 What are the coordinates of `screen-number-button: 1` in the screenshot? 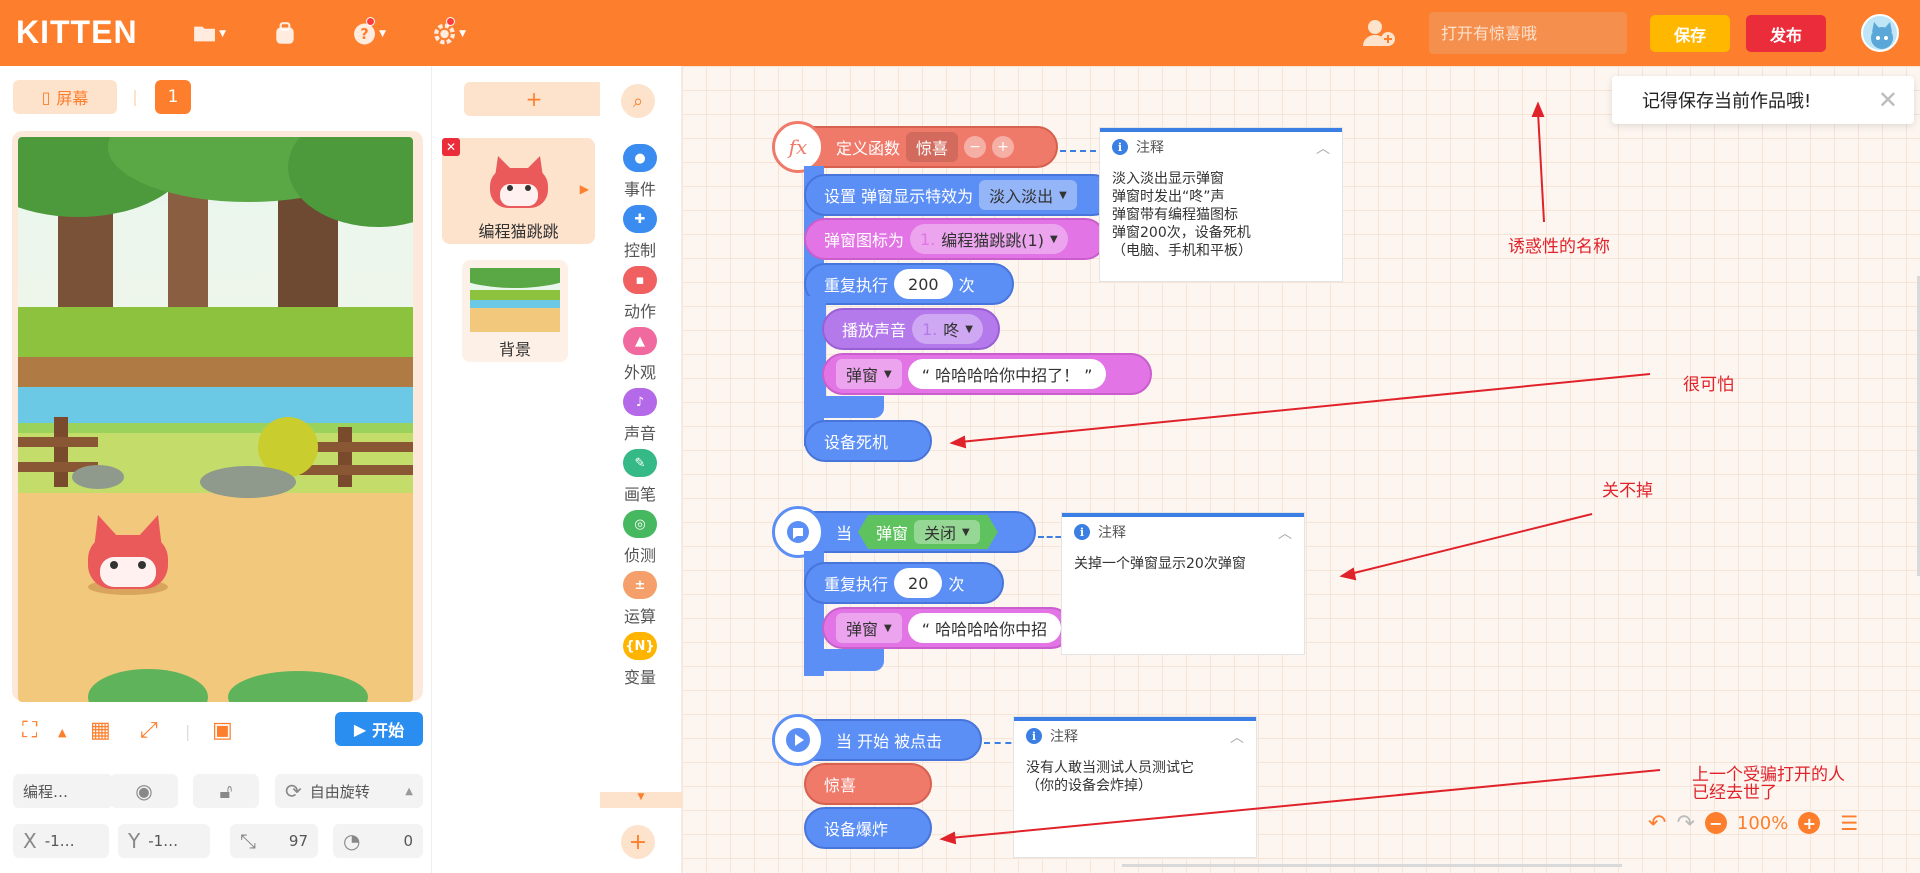 It's located at (173, 97).